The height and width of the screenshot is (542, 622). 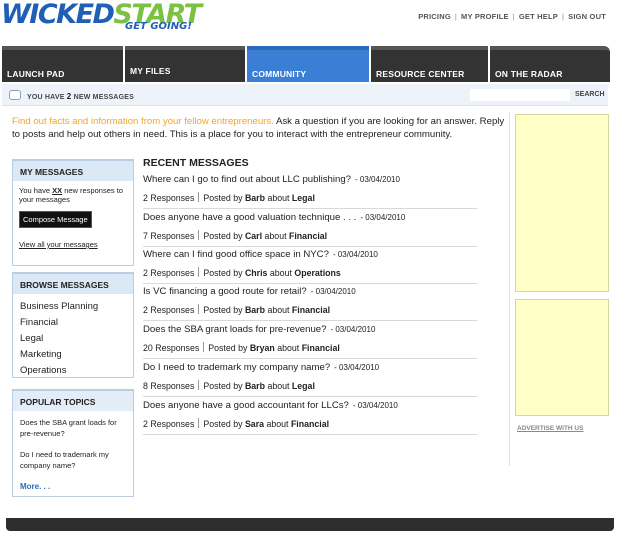 What do you see at coordinates (185, 64) in the screenshot?
I see `tab-my-files: MY FILES` at bounding box center [185, 64].